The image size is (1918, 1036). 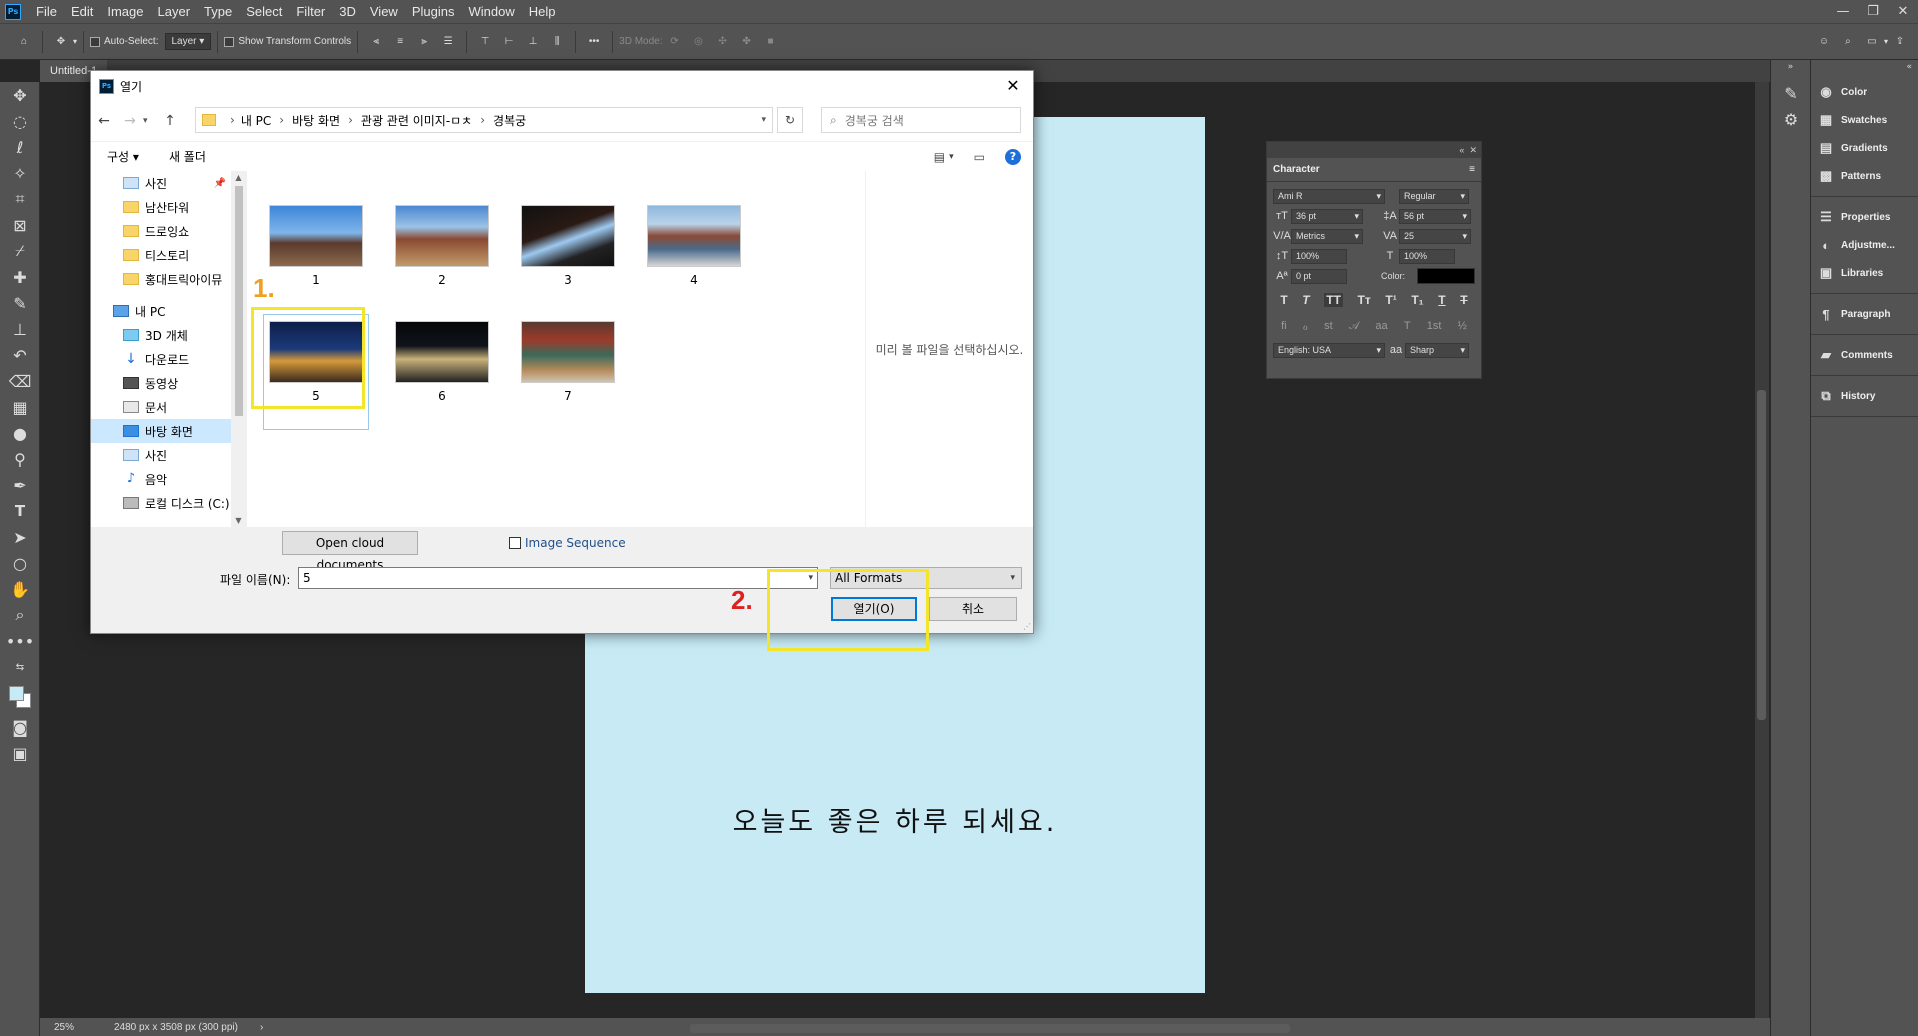 I want to click on lasso-tool-icon: ℓ, so click(x=20, y=147).